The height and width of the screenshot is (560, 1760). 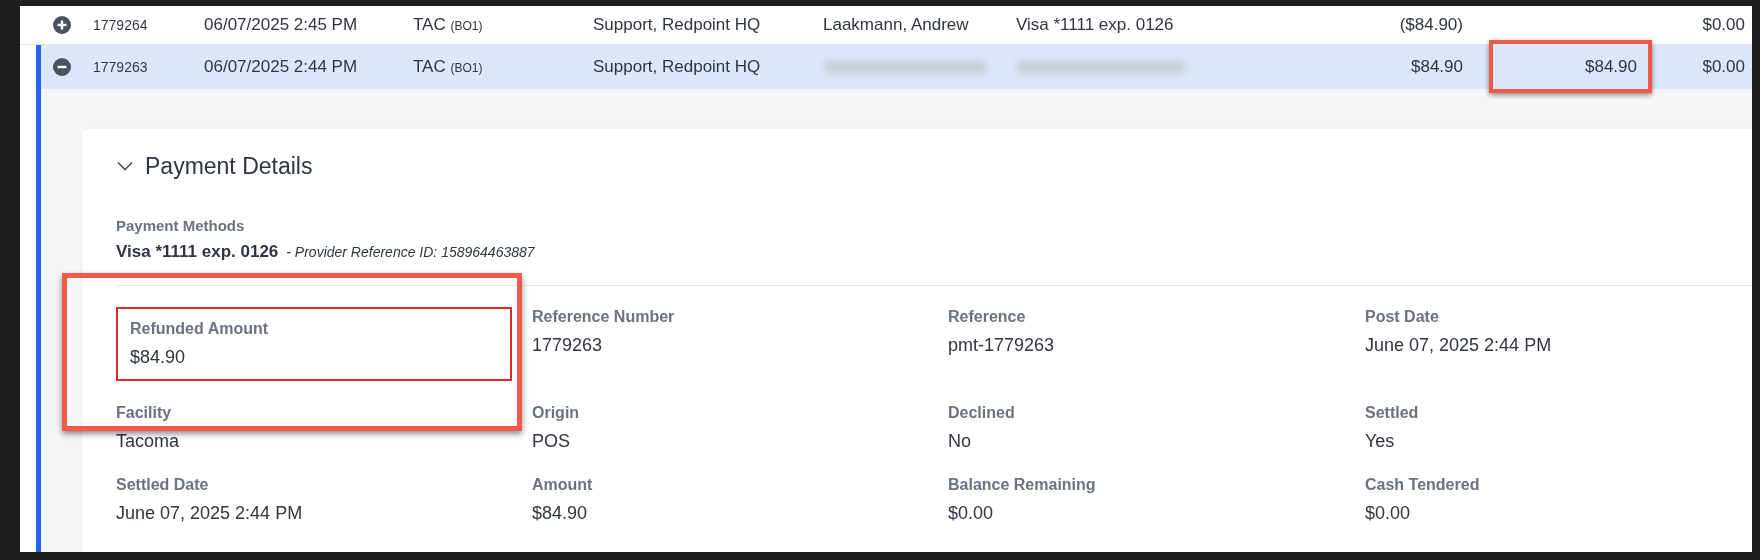 What do you see at coordinates (62, 67) in the screenshot?
I see `collapse-icon` at bounding box center [62, 67].